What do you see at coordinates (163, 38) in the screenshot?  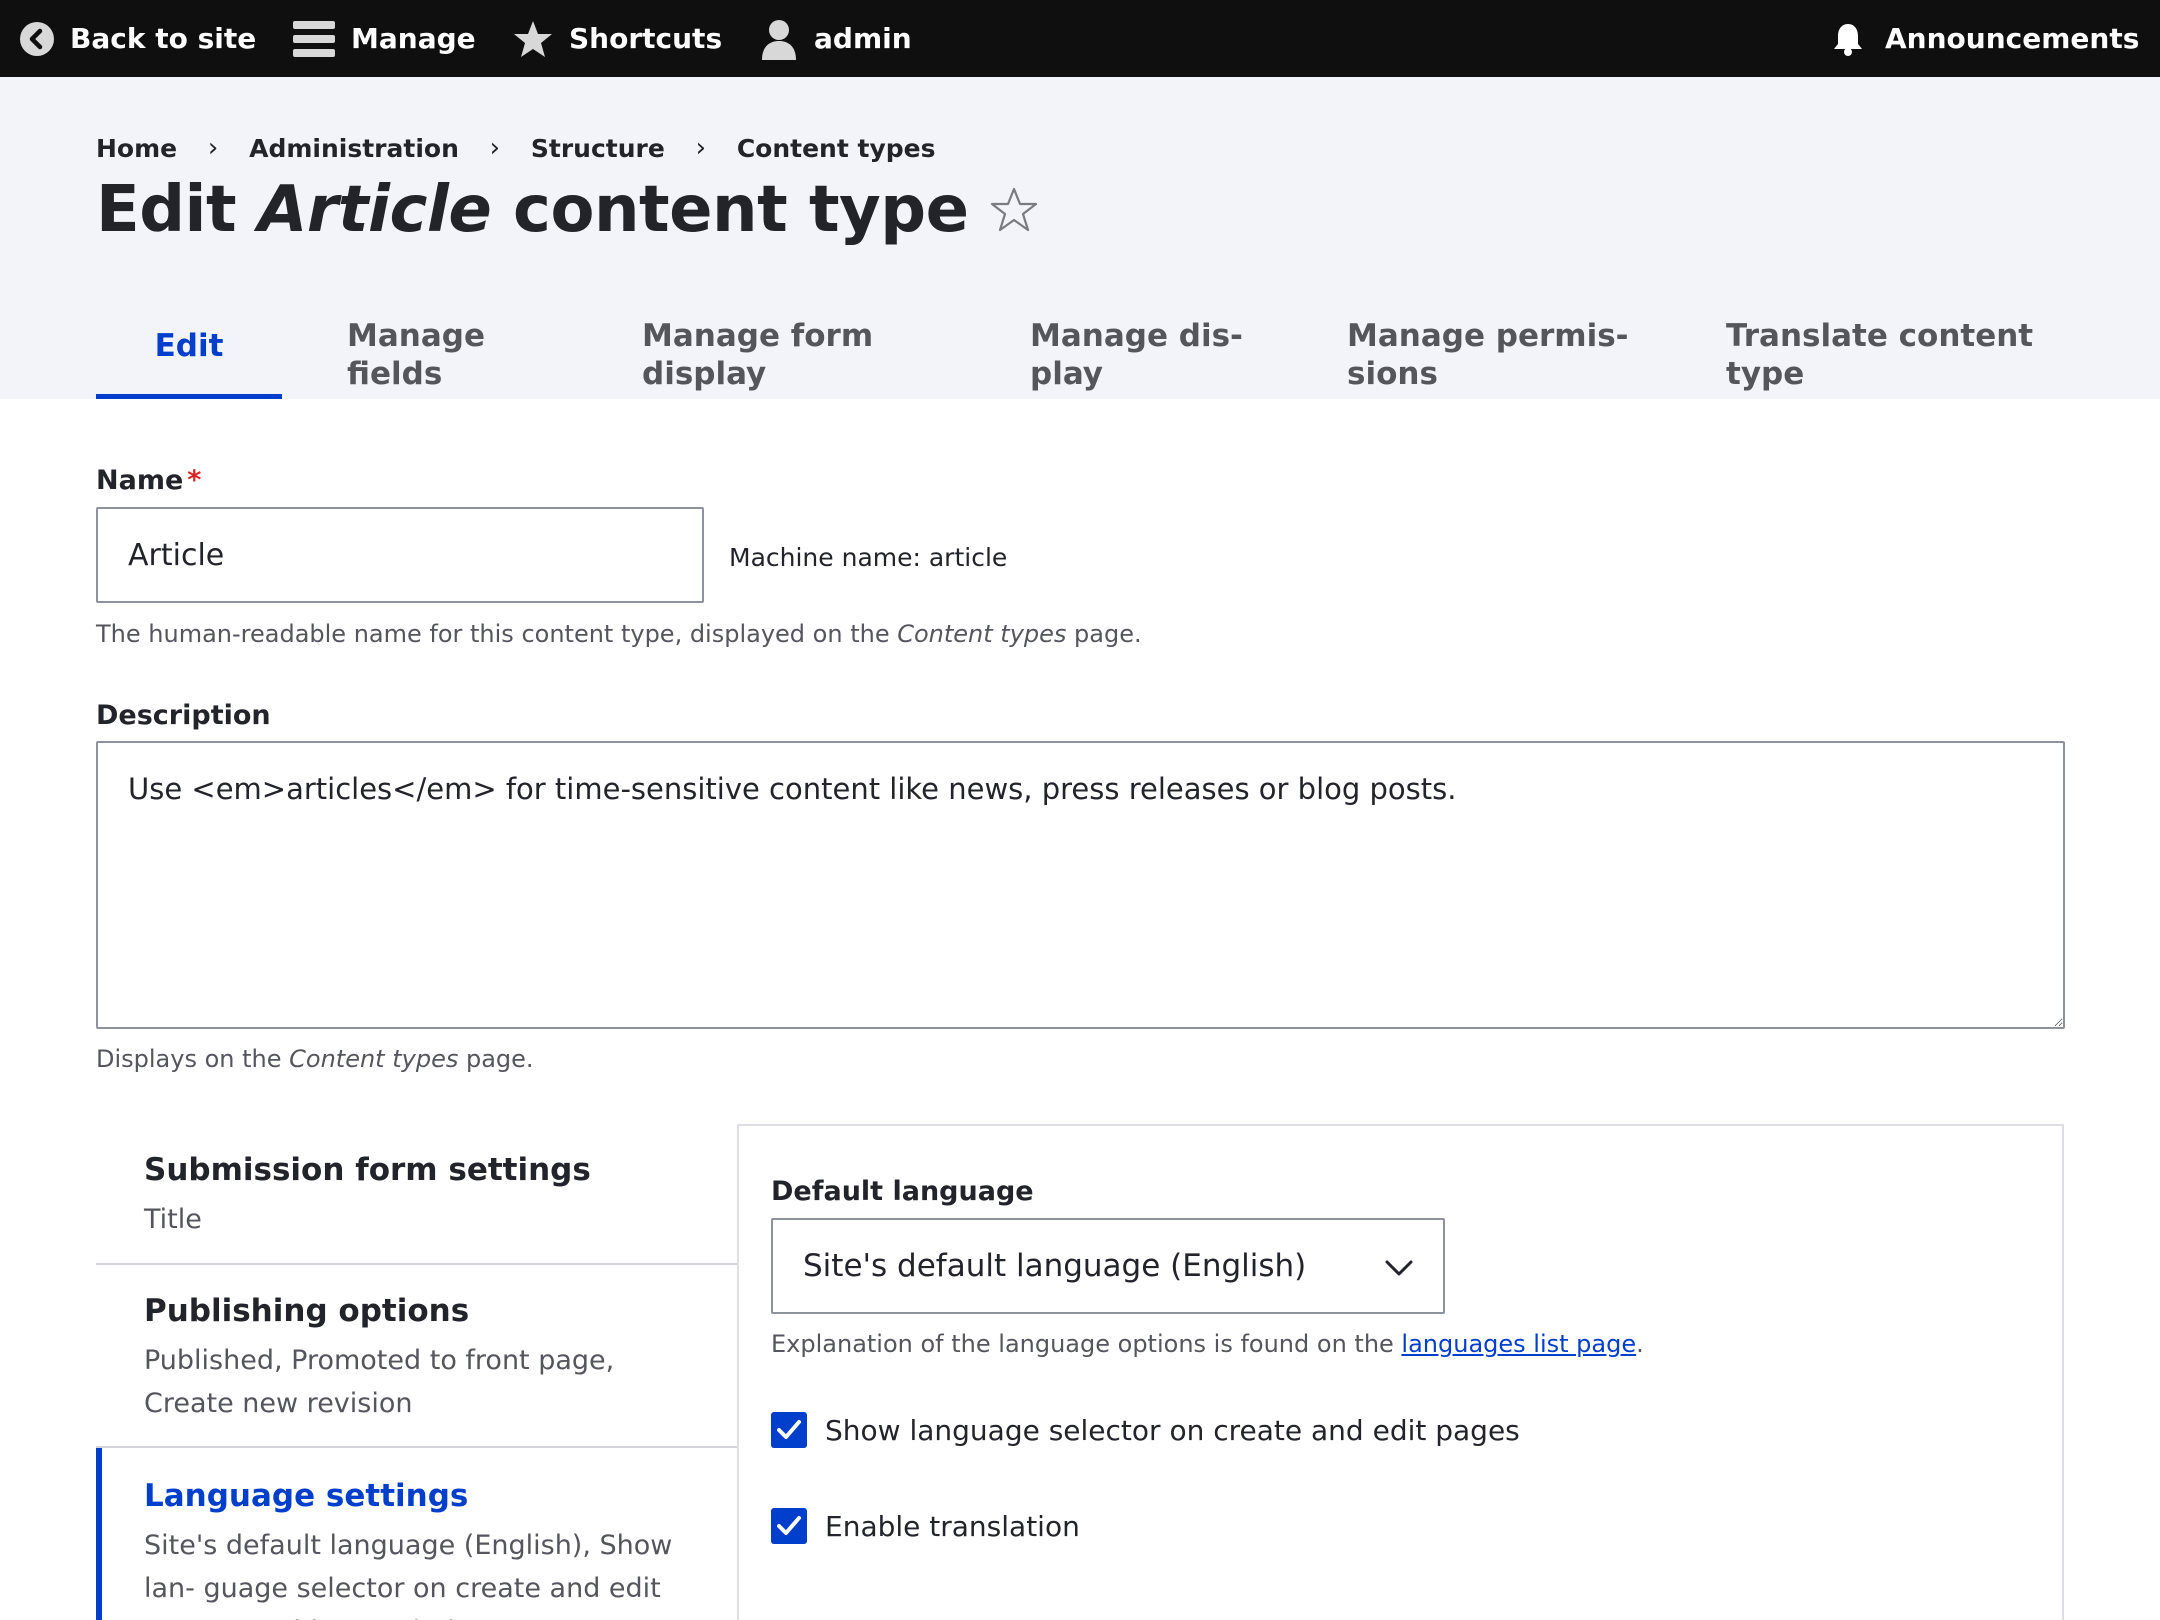 I see `back-to-site-label: Back to site` at bounding box center [163, 38].